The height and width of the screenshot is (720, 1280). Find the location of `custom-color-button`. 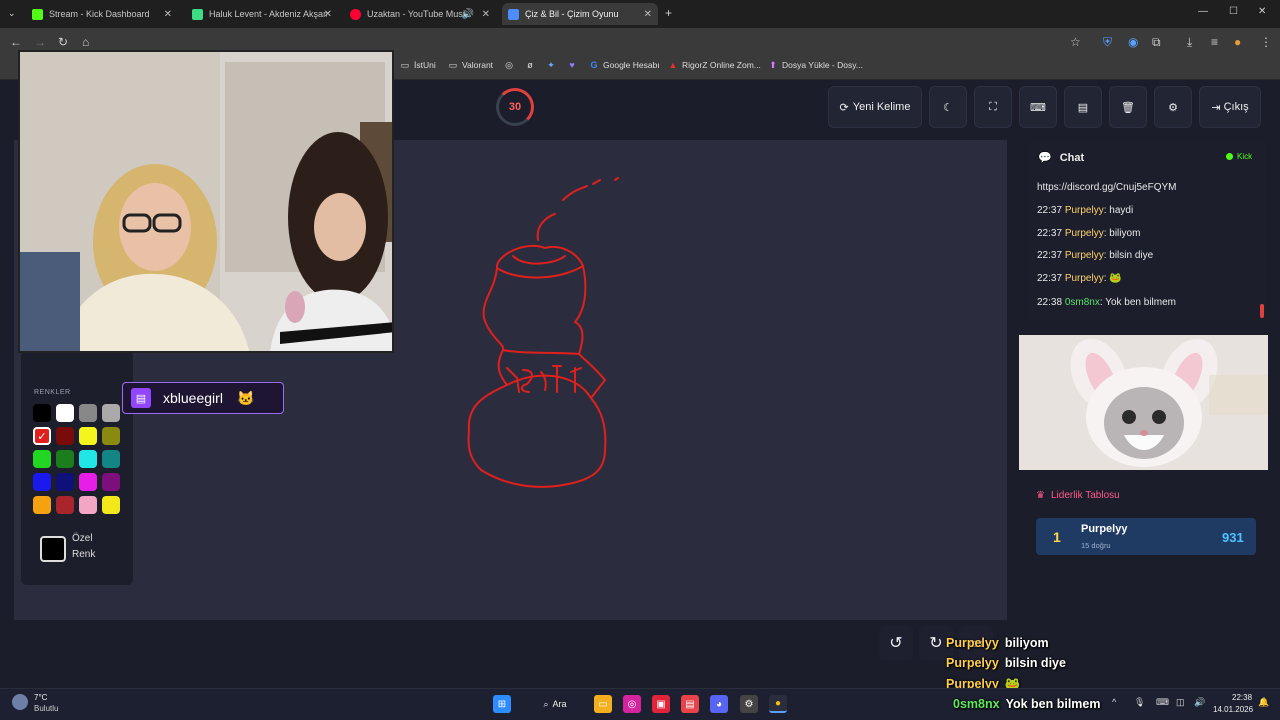

custom-color-button is located at coordinates (53, 549).